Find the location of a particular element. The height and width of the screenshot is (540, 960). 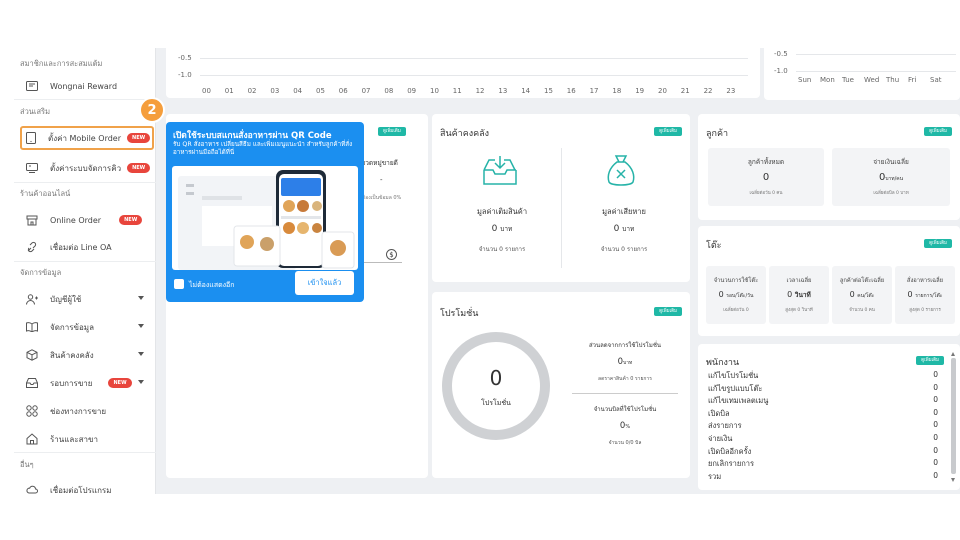

section-addons: ส่วนเสริม is located at coordinates (35, 111).